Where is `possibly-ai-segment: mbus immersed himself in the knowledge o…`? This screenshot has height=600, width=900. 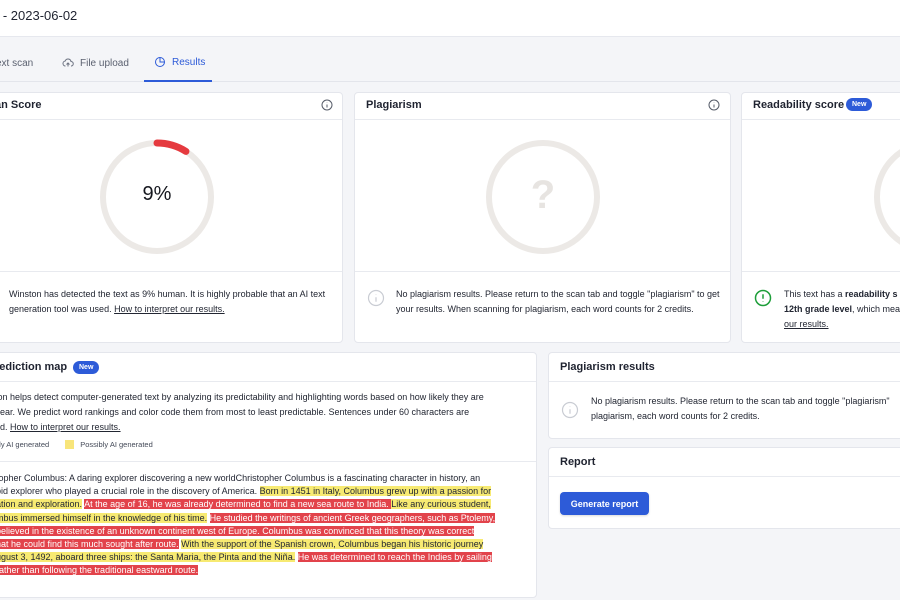
possibly-ai-segment: mbus immersed himself in the knowledge o… is located at coordinates (104, 517).